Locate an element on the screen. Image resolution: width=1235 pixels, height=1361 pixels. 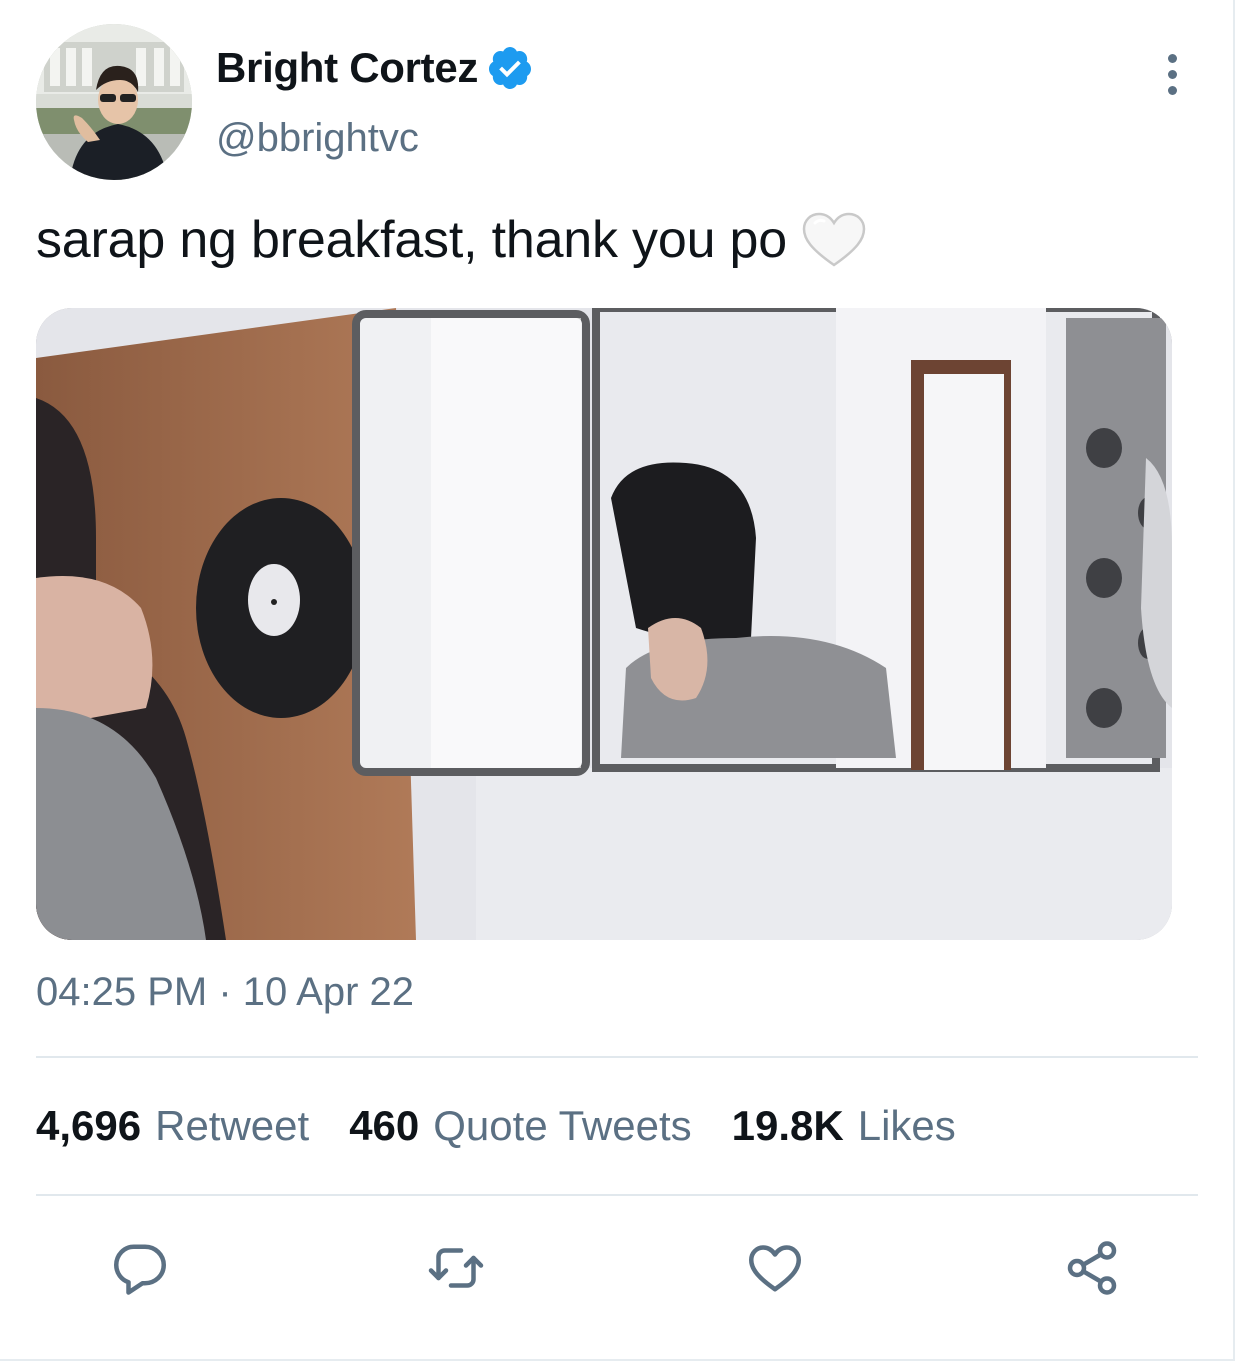
quote-count-value: 460 is located at coordinates (384, 1125).